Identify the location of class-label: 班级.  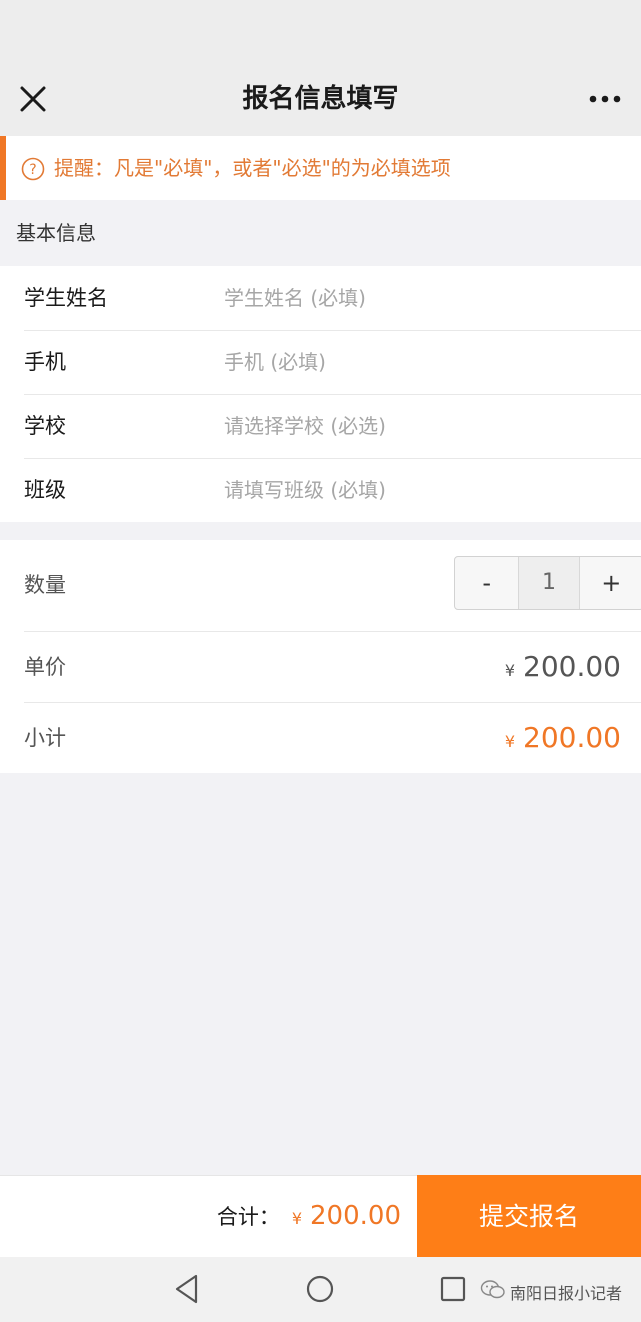
(45, 490).